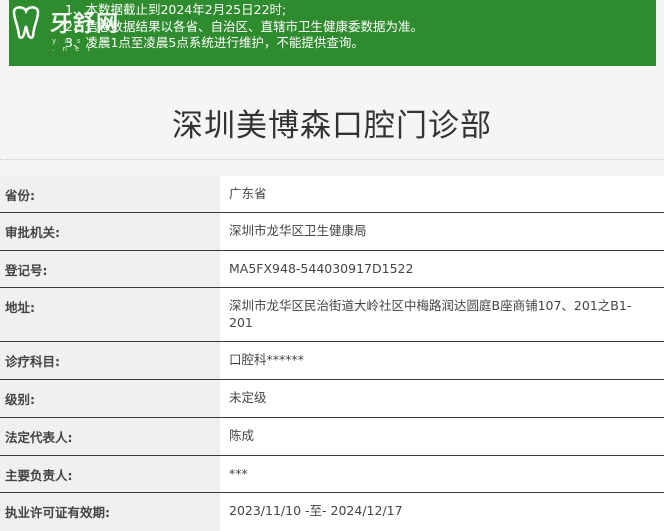 The width and height of the screenshot is (664, 531). I want to click on table-row: 法定代表人: 陈成, so click(332, 437).